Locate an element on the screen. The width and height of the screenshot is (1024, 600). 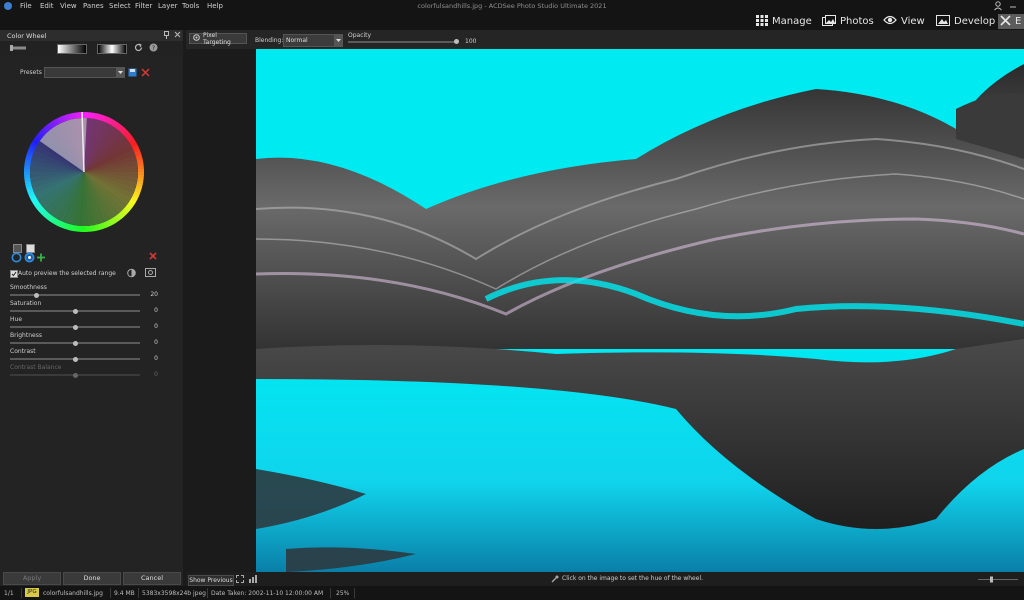
panel-title: Color Wheel is located at coordinates (27, 36).